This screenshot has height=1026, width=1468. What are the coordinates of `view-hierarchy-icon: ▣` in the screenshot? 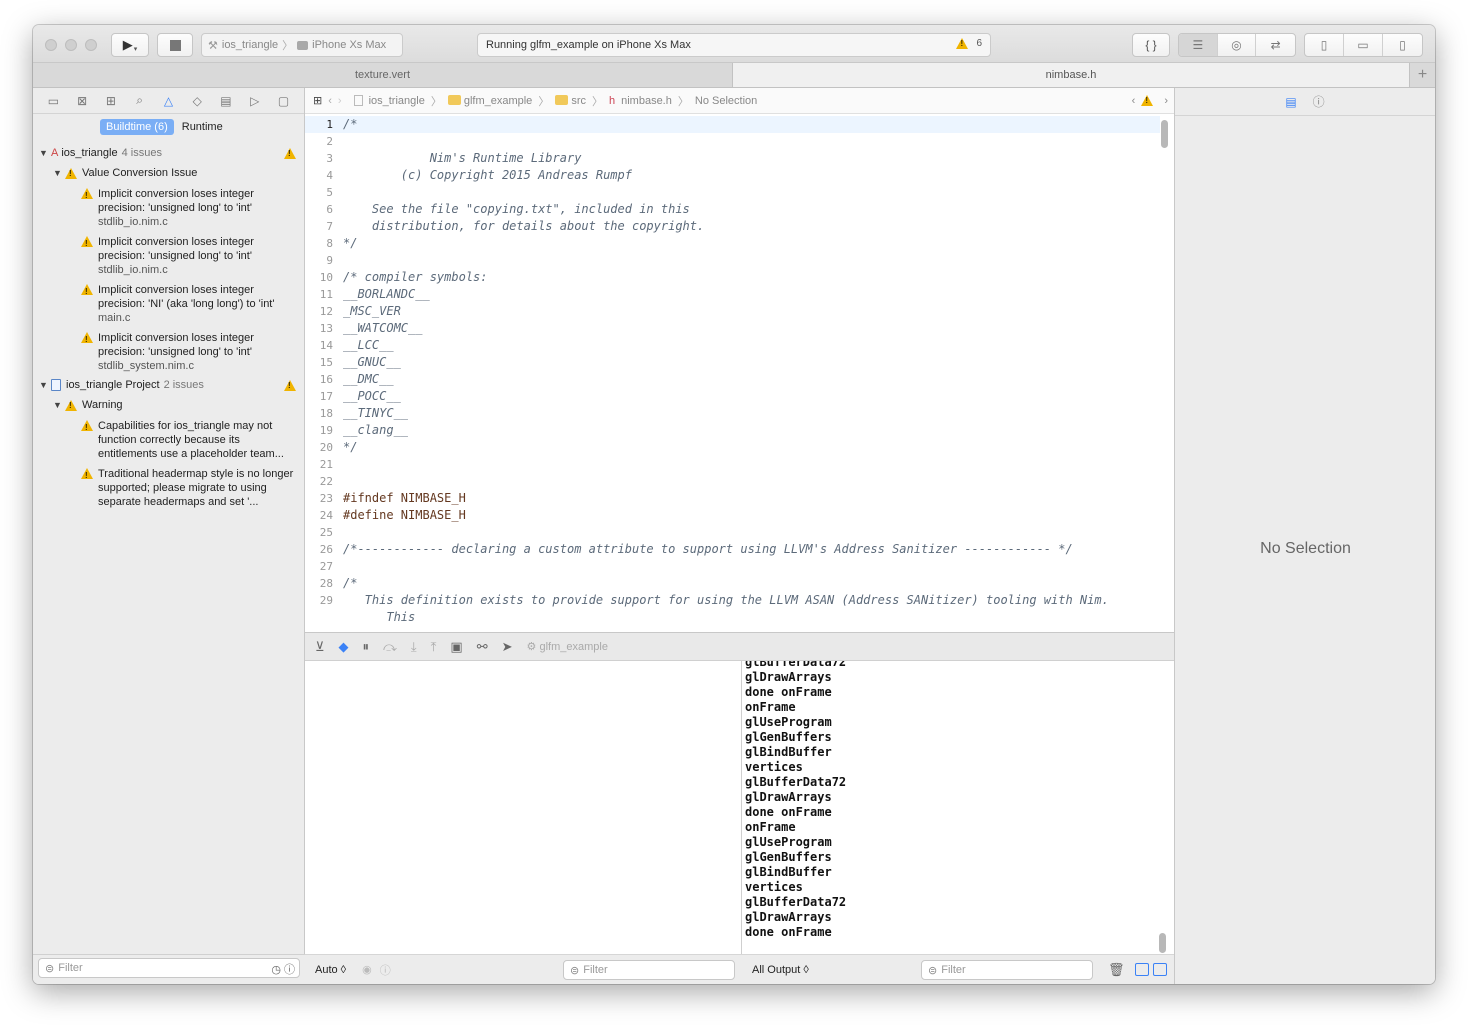 It's located at (456, 647).